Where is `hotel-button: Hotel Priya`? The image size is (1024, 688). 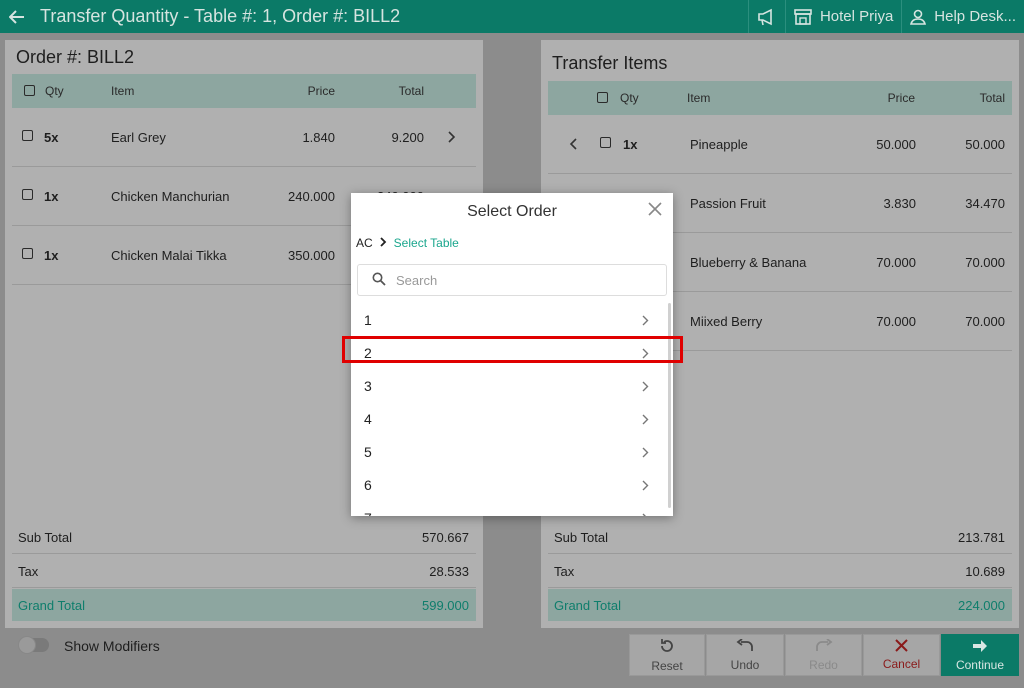 hotel-button: Hotel Priya is located at coordinates (842, 16).